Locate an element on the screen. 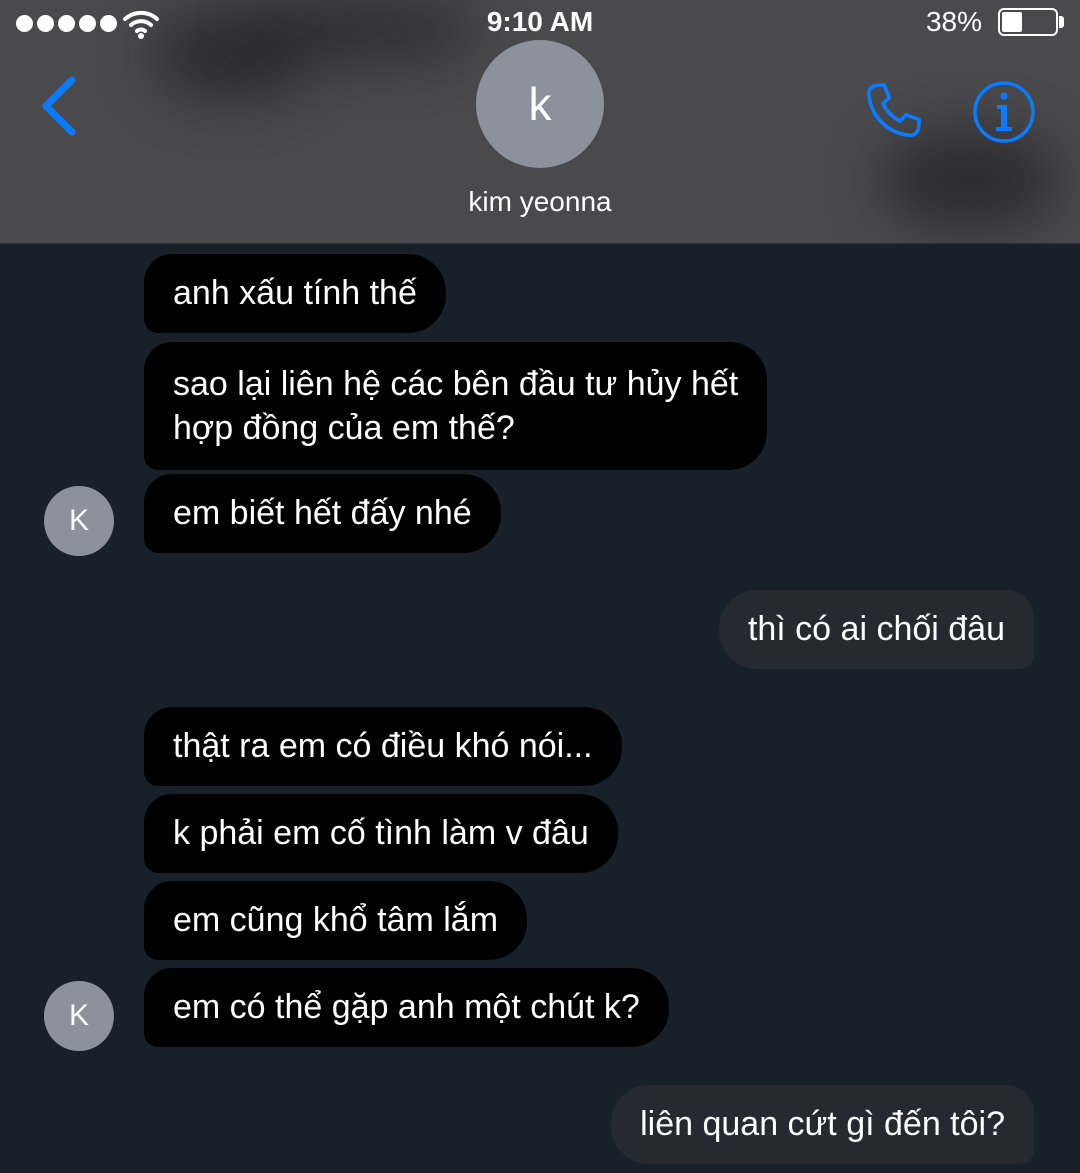 The image size is (1080, 1173). message-bubble-incoming: k phải em cố tình làm v đâu is located at coordinates (381, 833).